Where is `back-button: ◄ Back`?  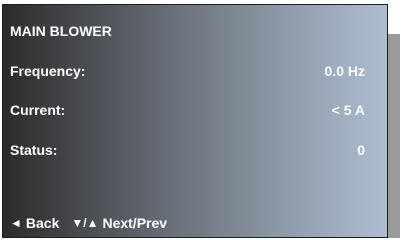
back-button: ◄ Back is located at coordinates (34, 223).